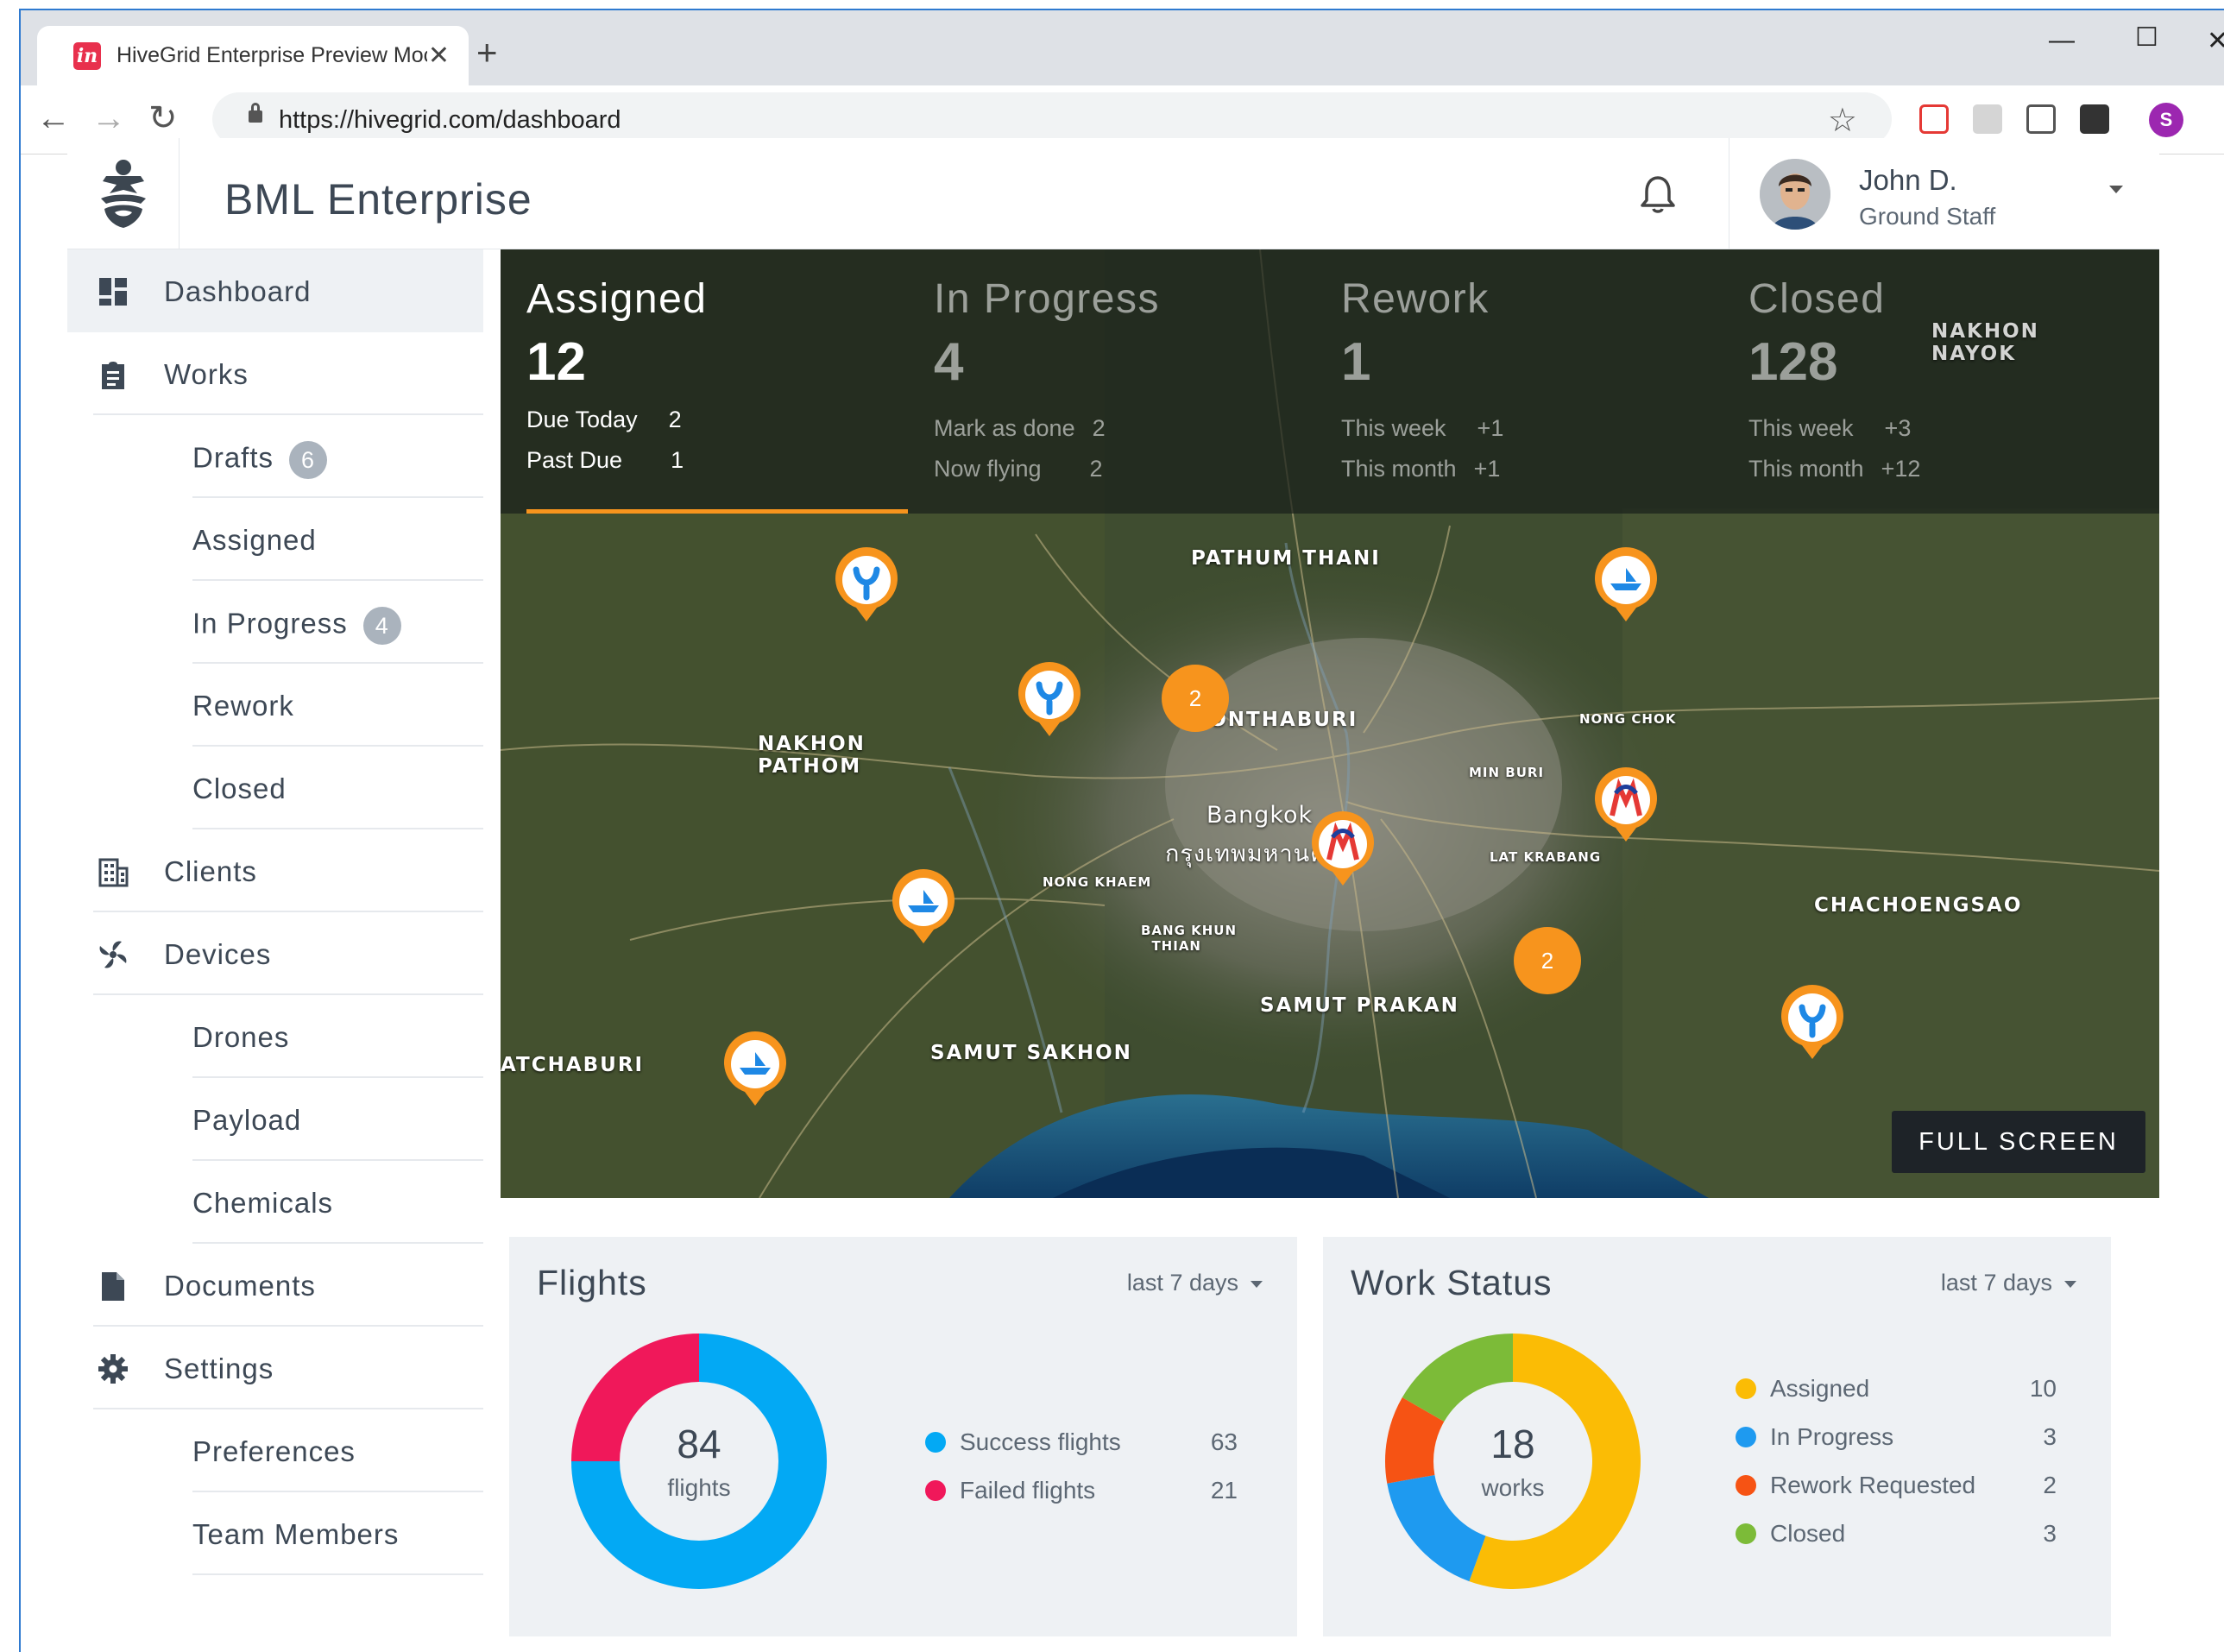 Image resolution: width=2224 pixels, height=1652 pixels. What do you see at coordinates (450, 121) in the screenshot?
I see `url-text: https://hivegrid.com/dashboard` at bounding box center [450, 121].